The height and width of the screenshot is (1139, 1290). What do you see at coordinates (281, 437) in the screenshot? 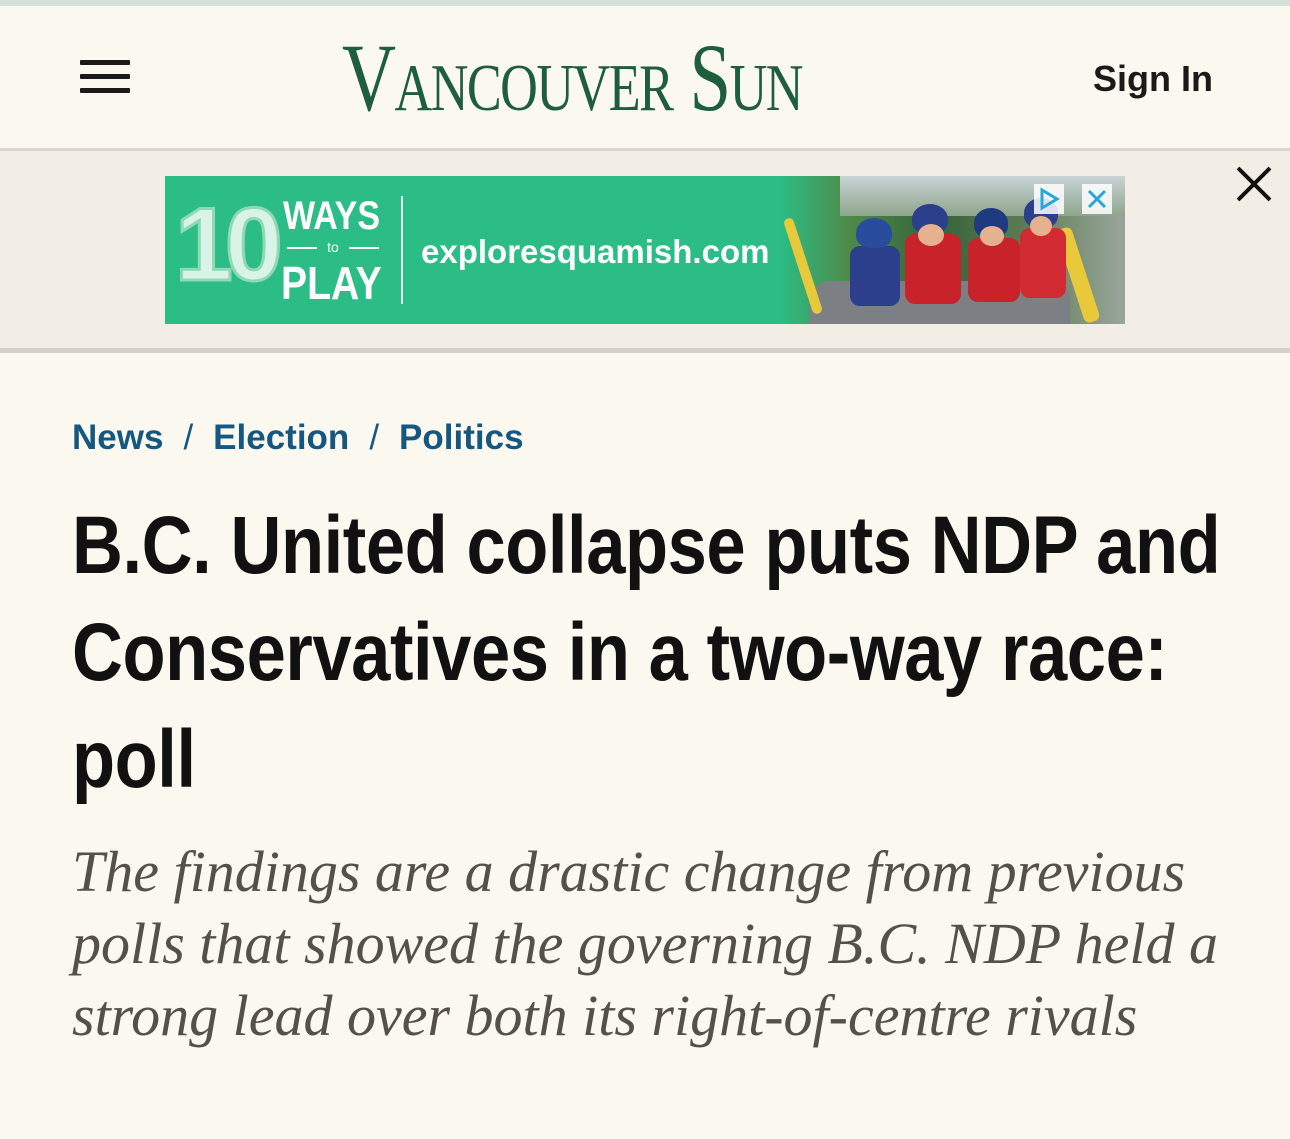
I see `breadcrumb-election: Election` at bounding box center [281, 437].